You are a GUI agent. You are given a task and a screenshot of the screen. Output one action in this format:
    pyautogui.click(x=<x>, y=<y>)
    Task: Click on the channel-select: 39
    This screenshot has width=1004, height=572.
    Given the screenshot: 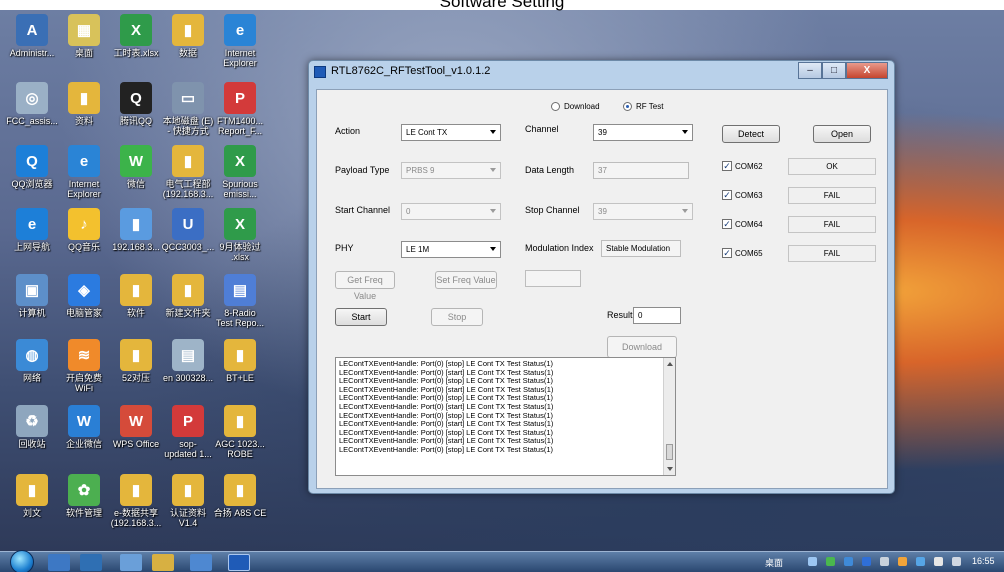 What is the action you would take?
    pyautogui.click(x=643, y=132)
    